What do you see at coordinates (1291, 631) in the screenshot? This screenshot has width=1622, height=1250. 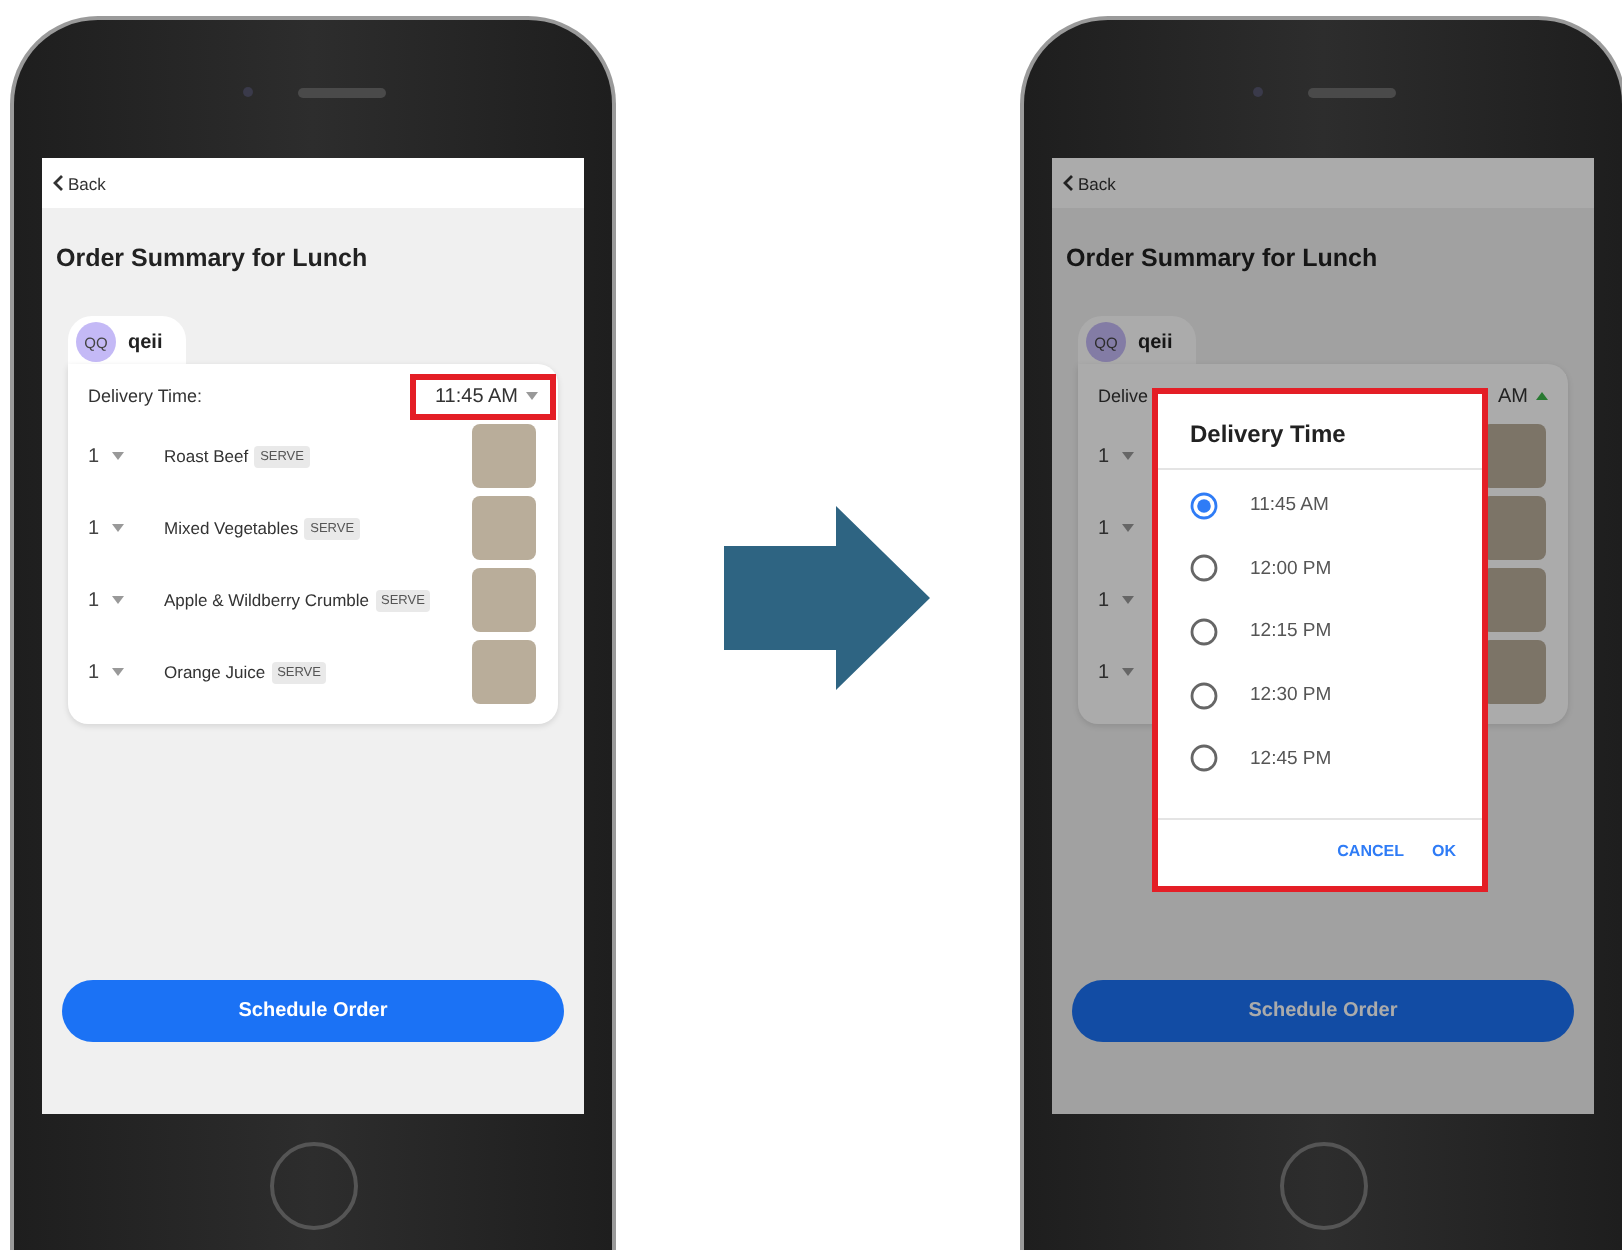 I see `time-option: 12:15 PM` at bounding box center [1291, 631].